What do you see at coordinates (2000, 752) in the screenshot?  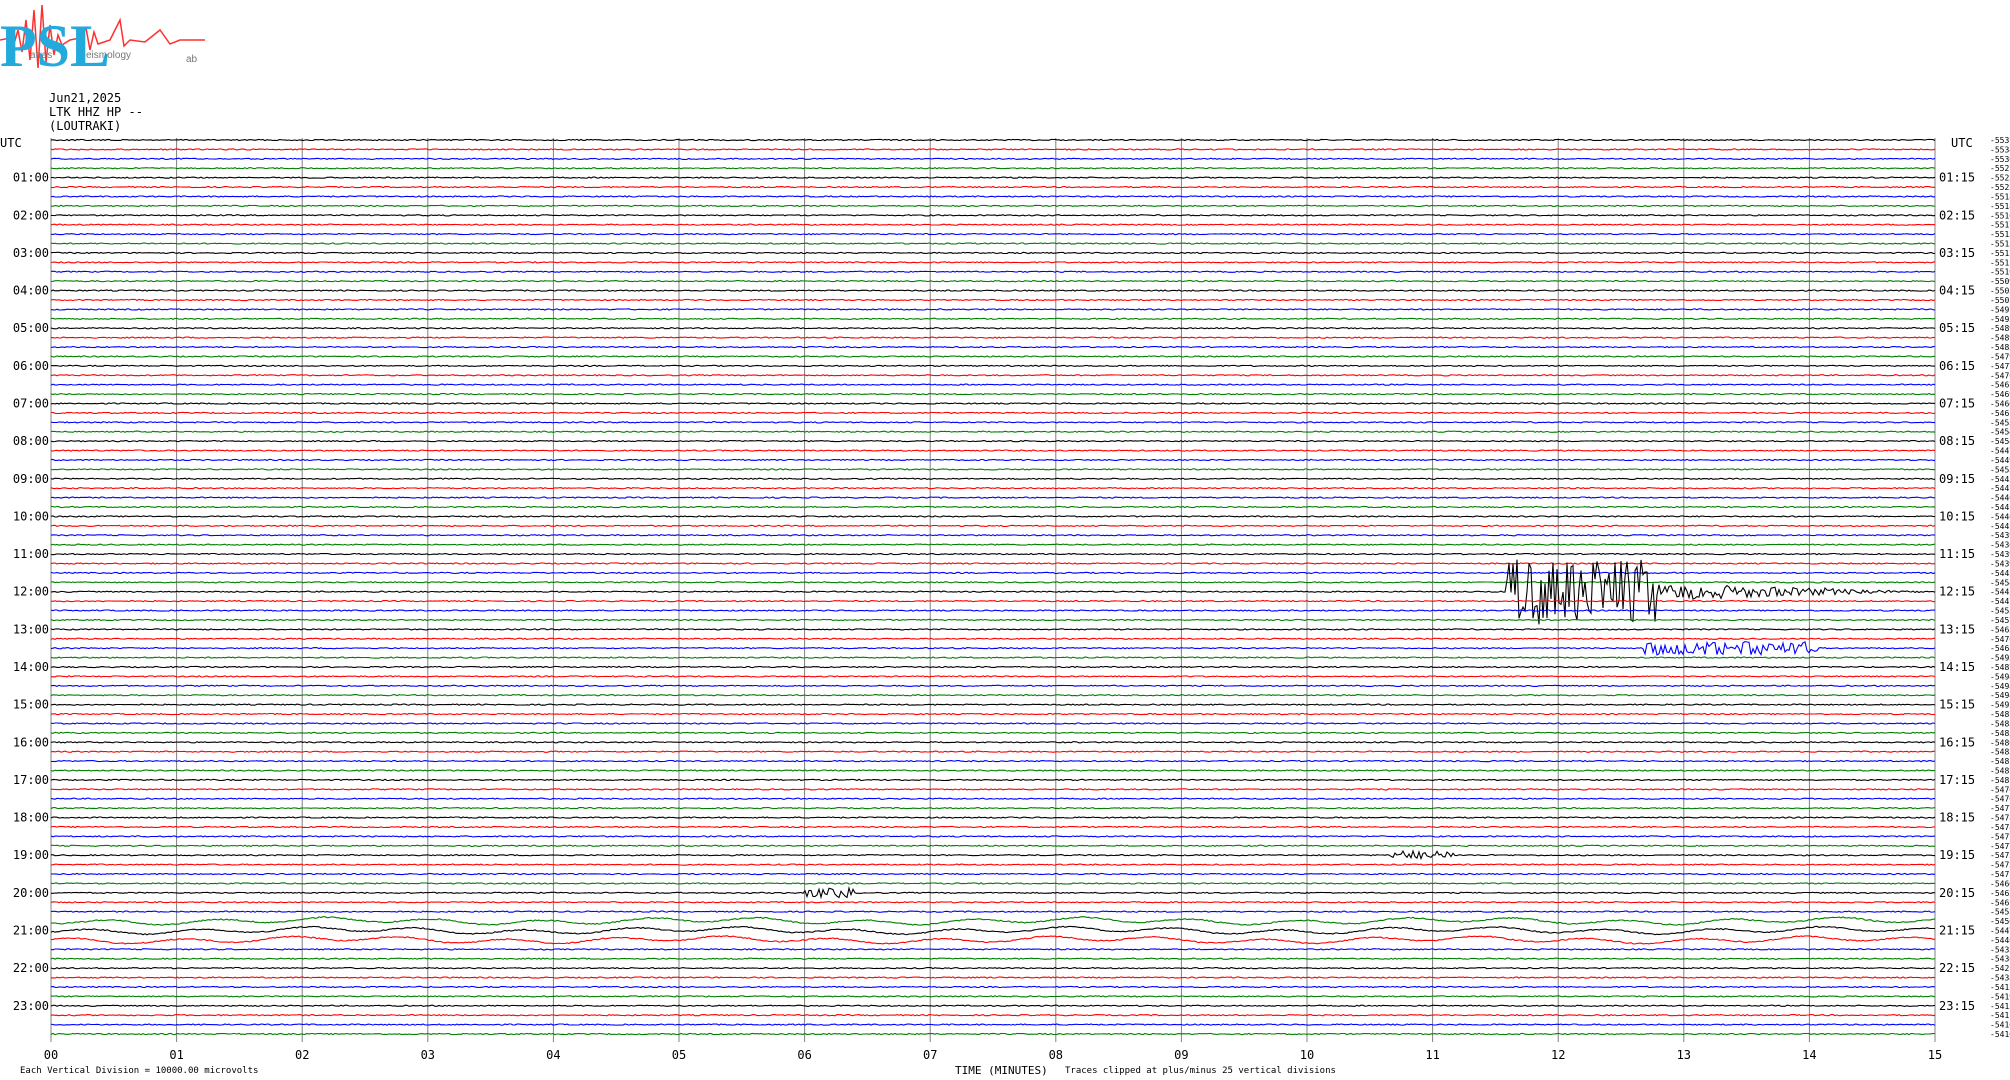 I see `trace-offset-label: -5483` at bounding box center [2000, 752].